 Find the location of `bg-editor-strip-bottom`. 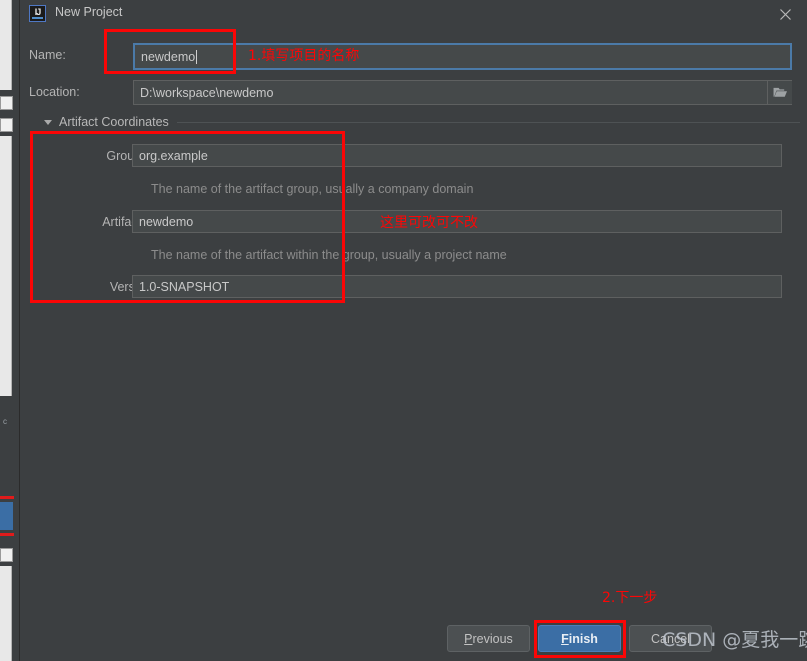

bg-editor-strip-bottom is located at coordinates (6, 613).